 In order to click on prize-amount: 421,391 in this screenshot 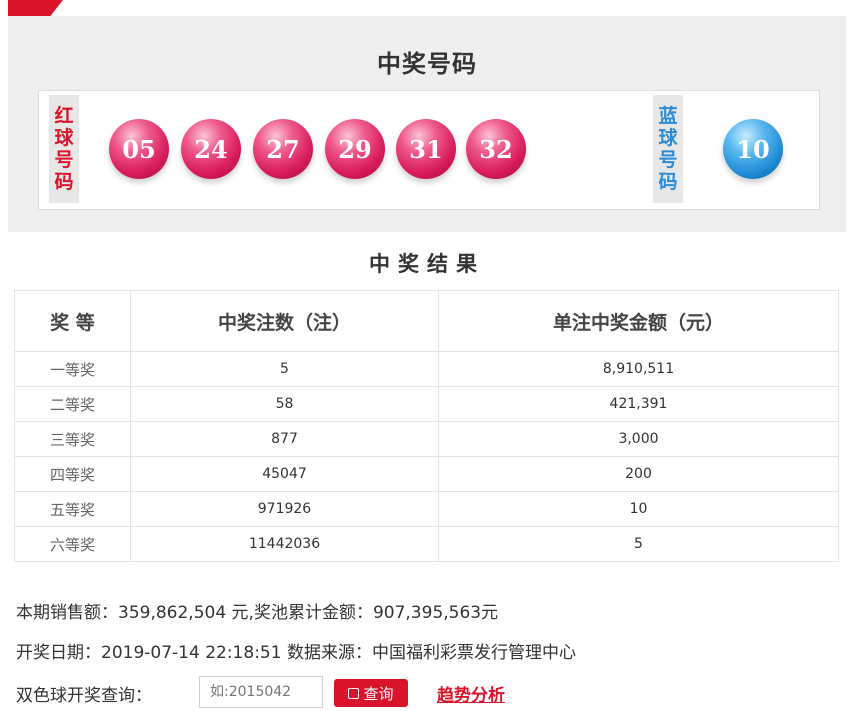, I will do `click(638, 404)`.